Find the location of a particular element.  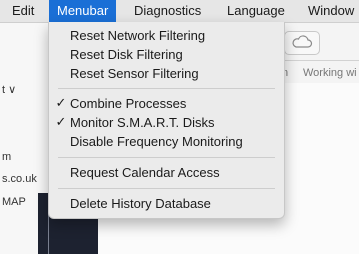

menu-item-label: Monitor S.M.A.R.T. Disks is located at coordinates (142, 122).